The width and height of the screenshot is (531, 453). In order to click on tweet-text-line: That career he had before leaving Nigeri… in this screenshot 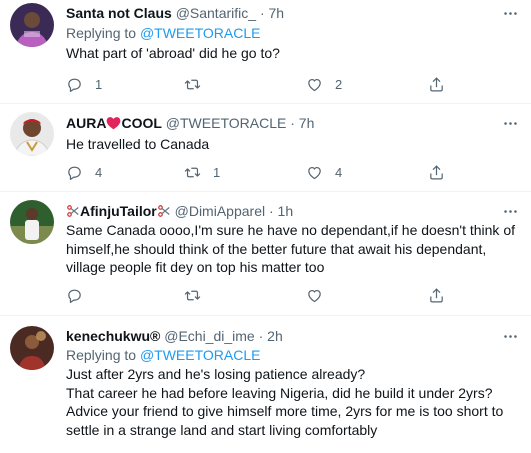, I will do `click(279, 392)`.